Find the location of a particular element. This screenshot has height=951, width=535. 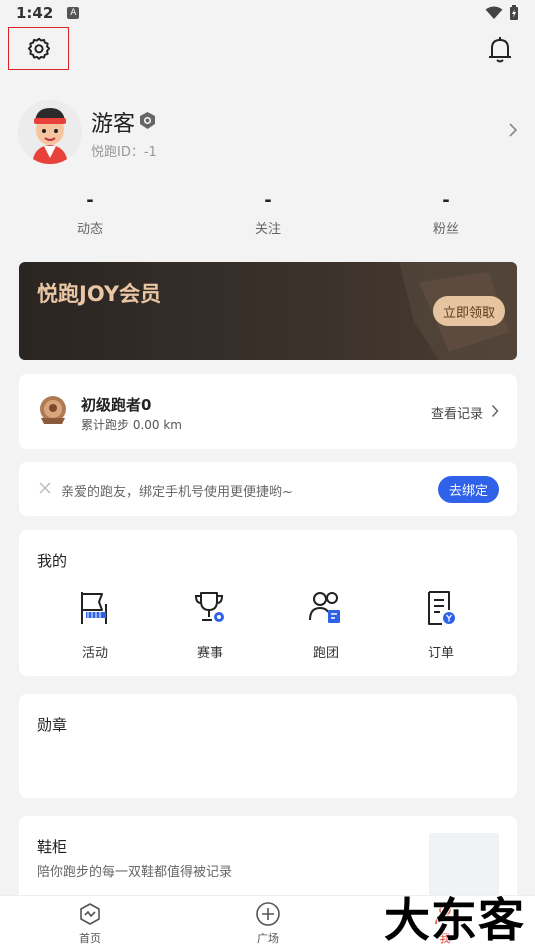

tab-label: 首页 is located at coordinates (90, 938).